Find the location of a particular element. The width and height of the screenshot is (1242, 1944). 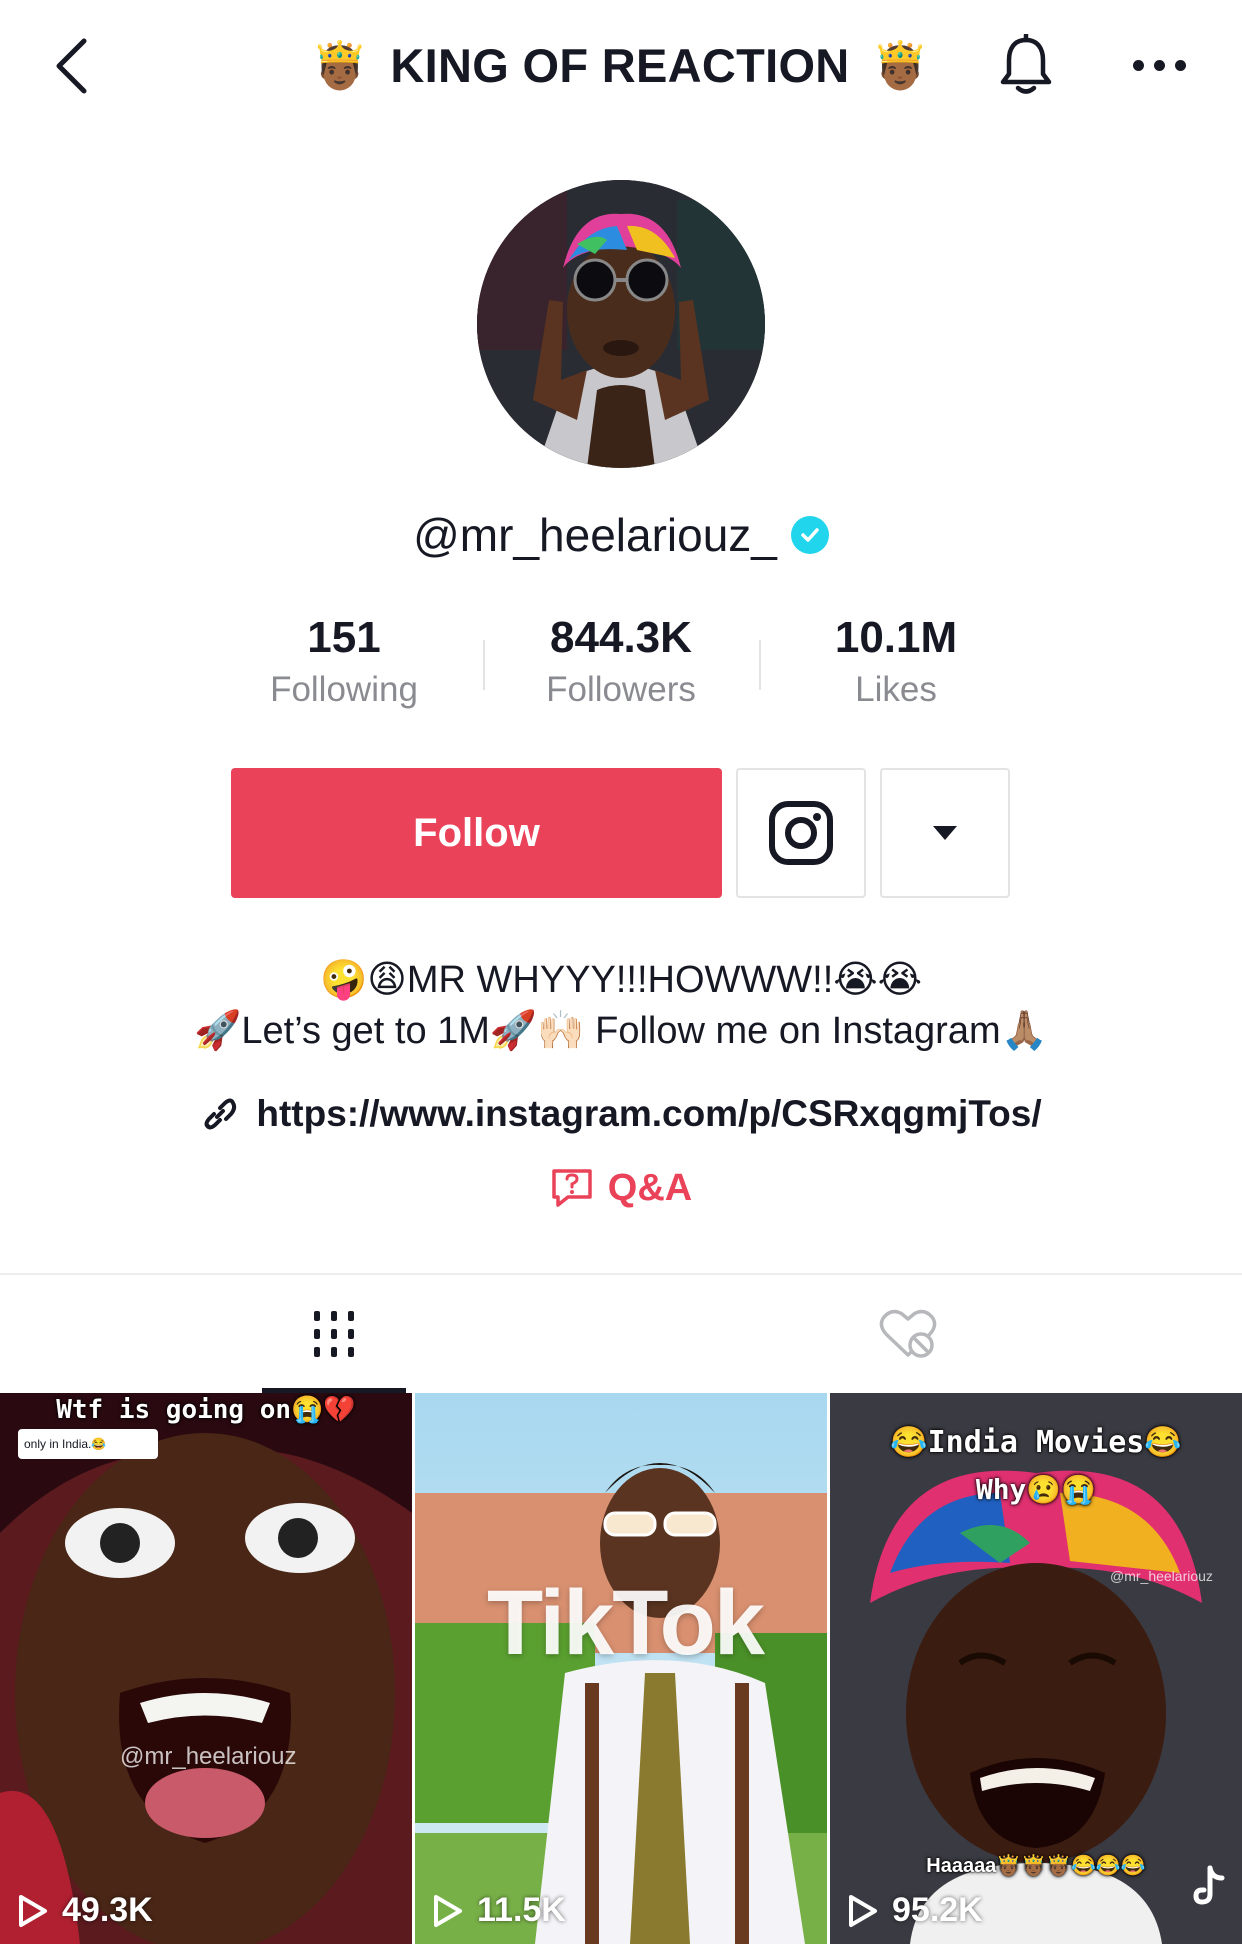

instagram-icon is located at coordinates (801, 833).